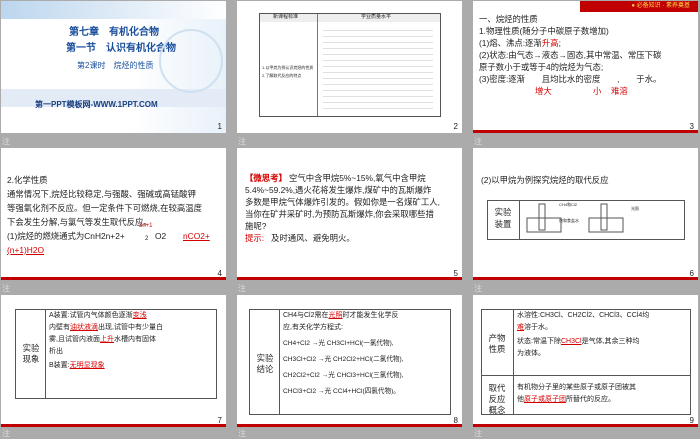  Describe the element at coordinates (576, 387) in the screenshot. I see `text-line: 有机物分子里的某些原子或原子团被其` at that location.